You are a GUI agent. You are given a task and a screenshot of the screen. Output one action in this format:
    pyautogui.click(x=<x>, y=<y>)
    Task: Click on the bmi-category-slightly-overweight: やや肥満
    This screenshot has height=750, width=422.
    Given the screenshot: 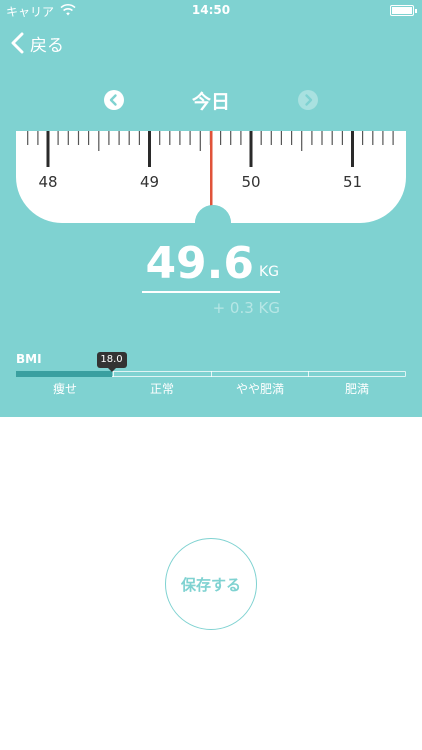 What is the action you would take?
    pyautogui.click(x=259, y=389)
    